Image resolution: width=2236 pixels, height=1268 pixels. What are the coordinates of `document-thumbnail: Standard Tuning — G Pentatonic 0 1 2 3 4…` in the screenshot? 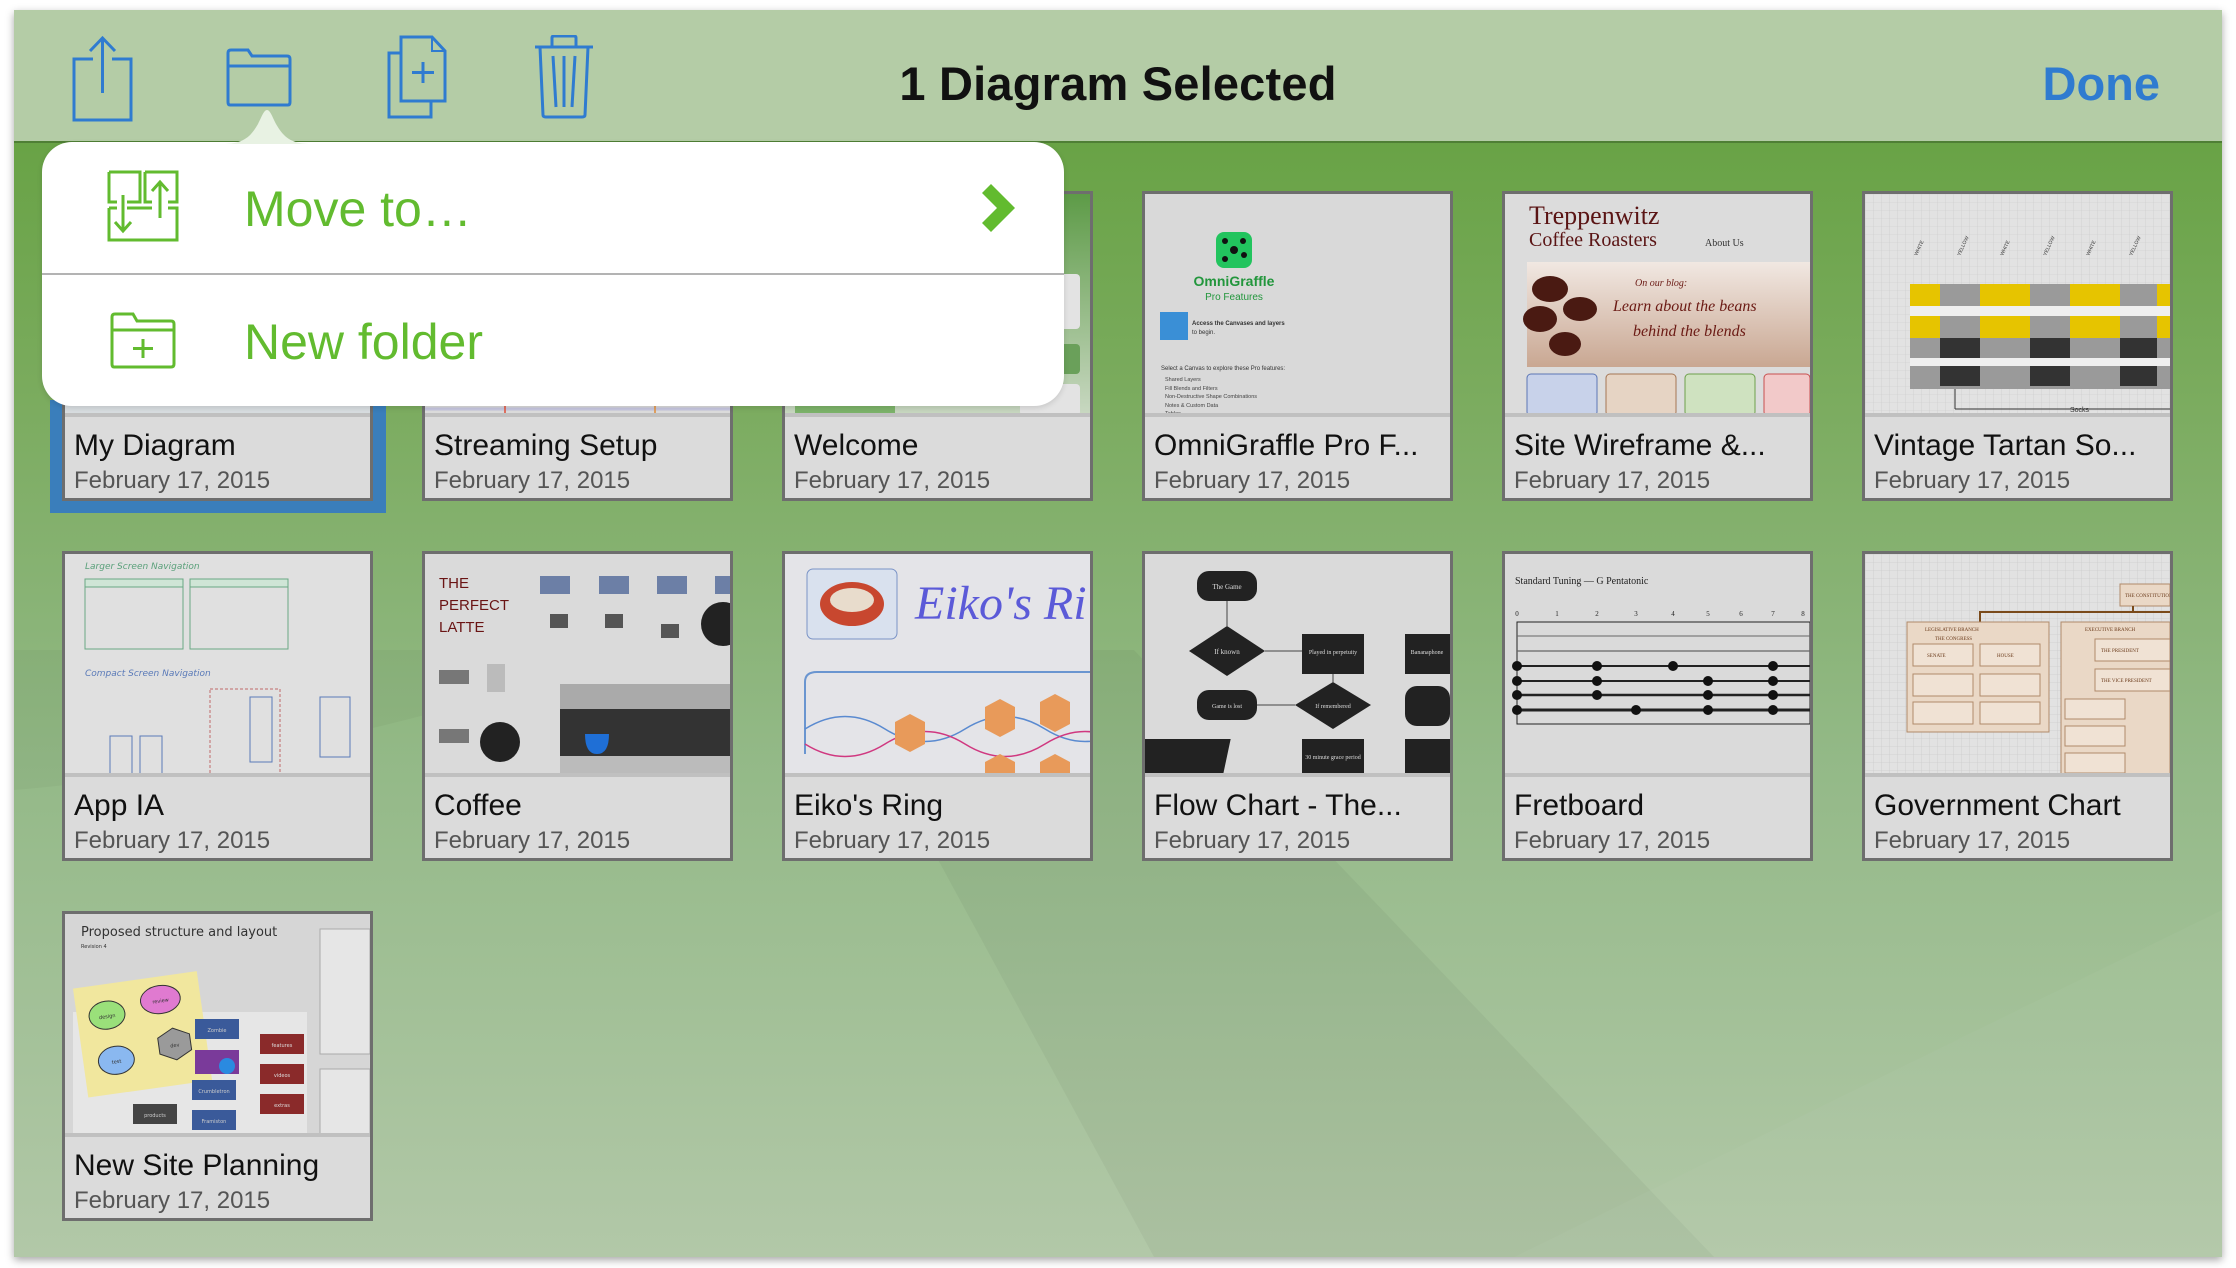 It's located at (1657, 665).